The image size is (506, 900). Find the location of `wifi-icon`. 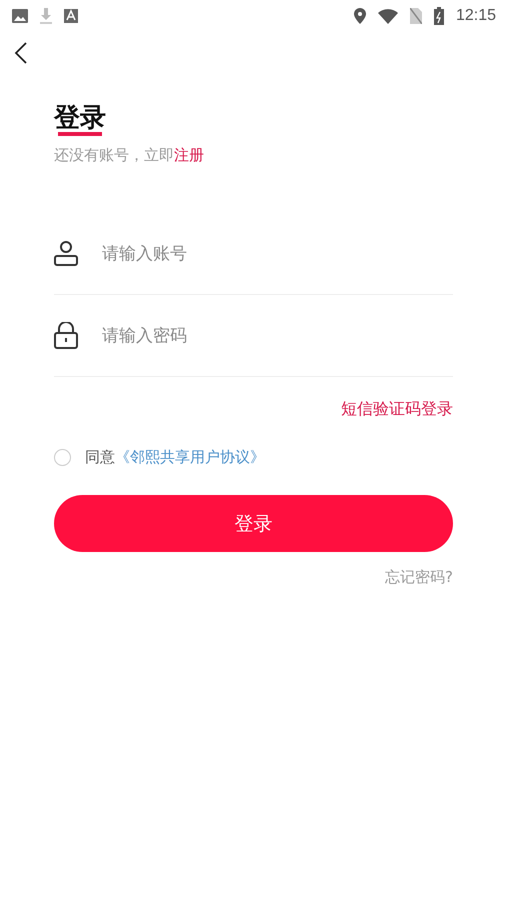

wifi-icon is located at coordinates (388, 16).